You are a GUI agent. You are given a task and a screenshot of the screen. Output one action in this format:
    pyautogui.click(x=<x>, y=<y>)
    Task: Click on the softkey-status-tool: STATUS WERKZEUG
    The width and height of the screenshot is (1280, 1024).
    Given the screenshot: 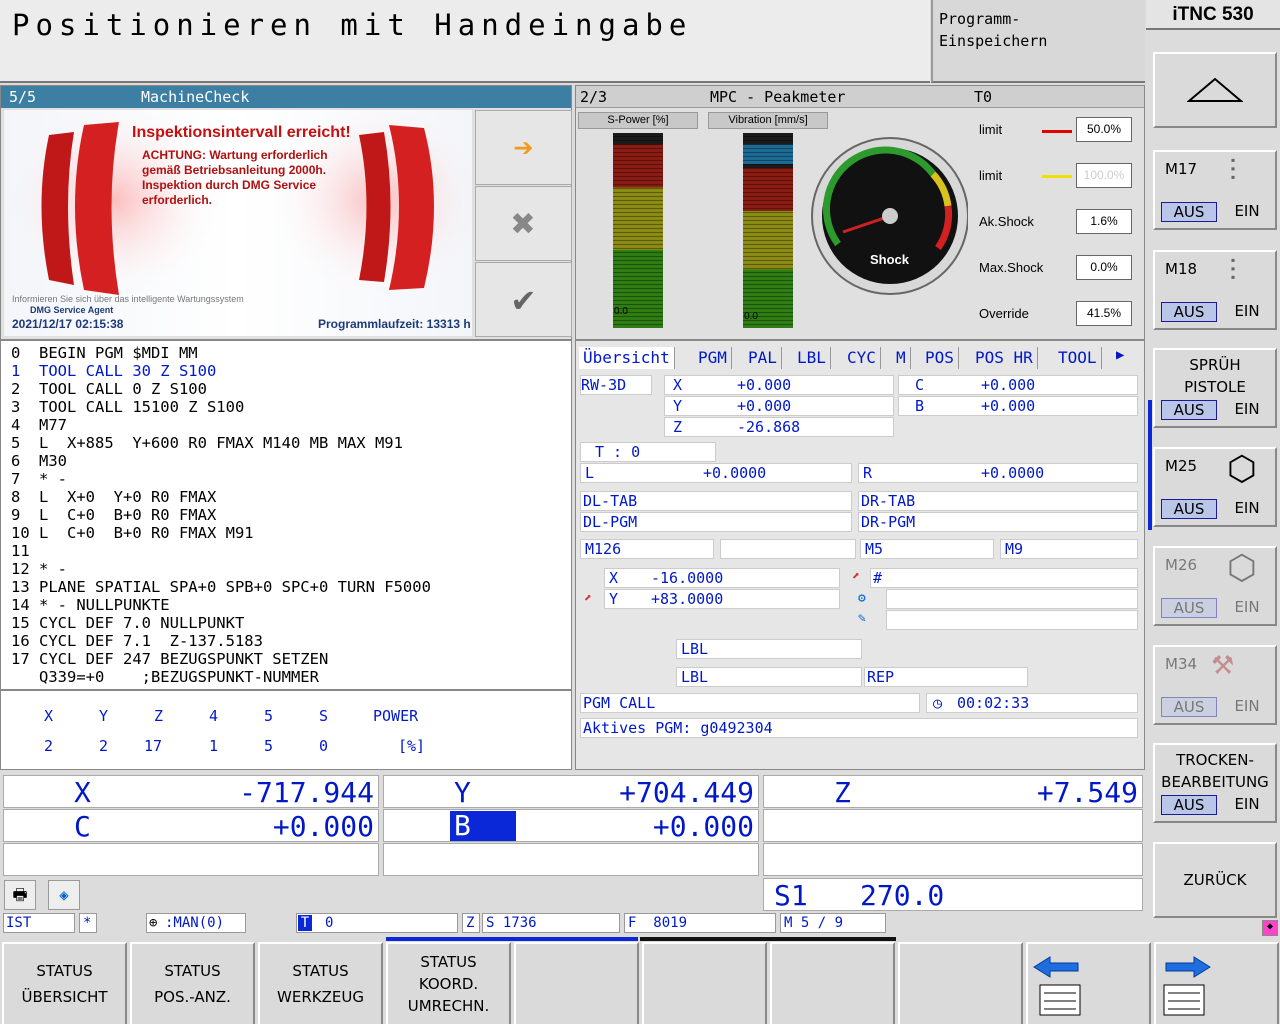 What is the action you would take?
    pyautogui.click(x=320, y=983)
    